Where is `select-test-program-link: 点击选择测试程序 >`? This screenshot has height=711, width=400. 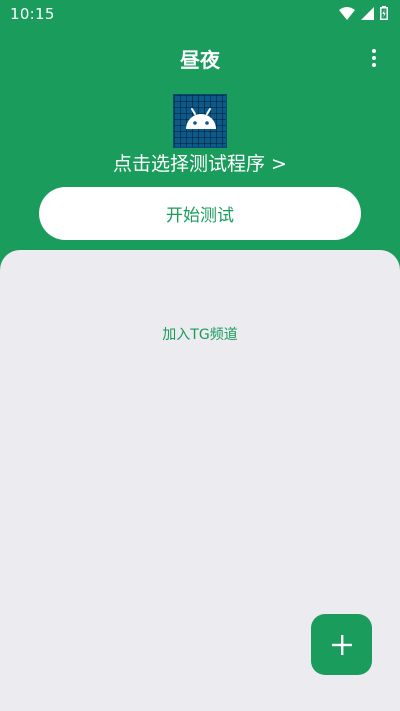 select-test-program-link: 点击选择测试程序 > is located at coordinates (200, 164).